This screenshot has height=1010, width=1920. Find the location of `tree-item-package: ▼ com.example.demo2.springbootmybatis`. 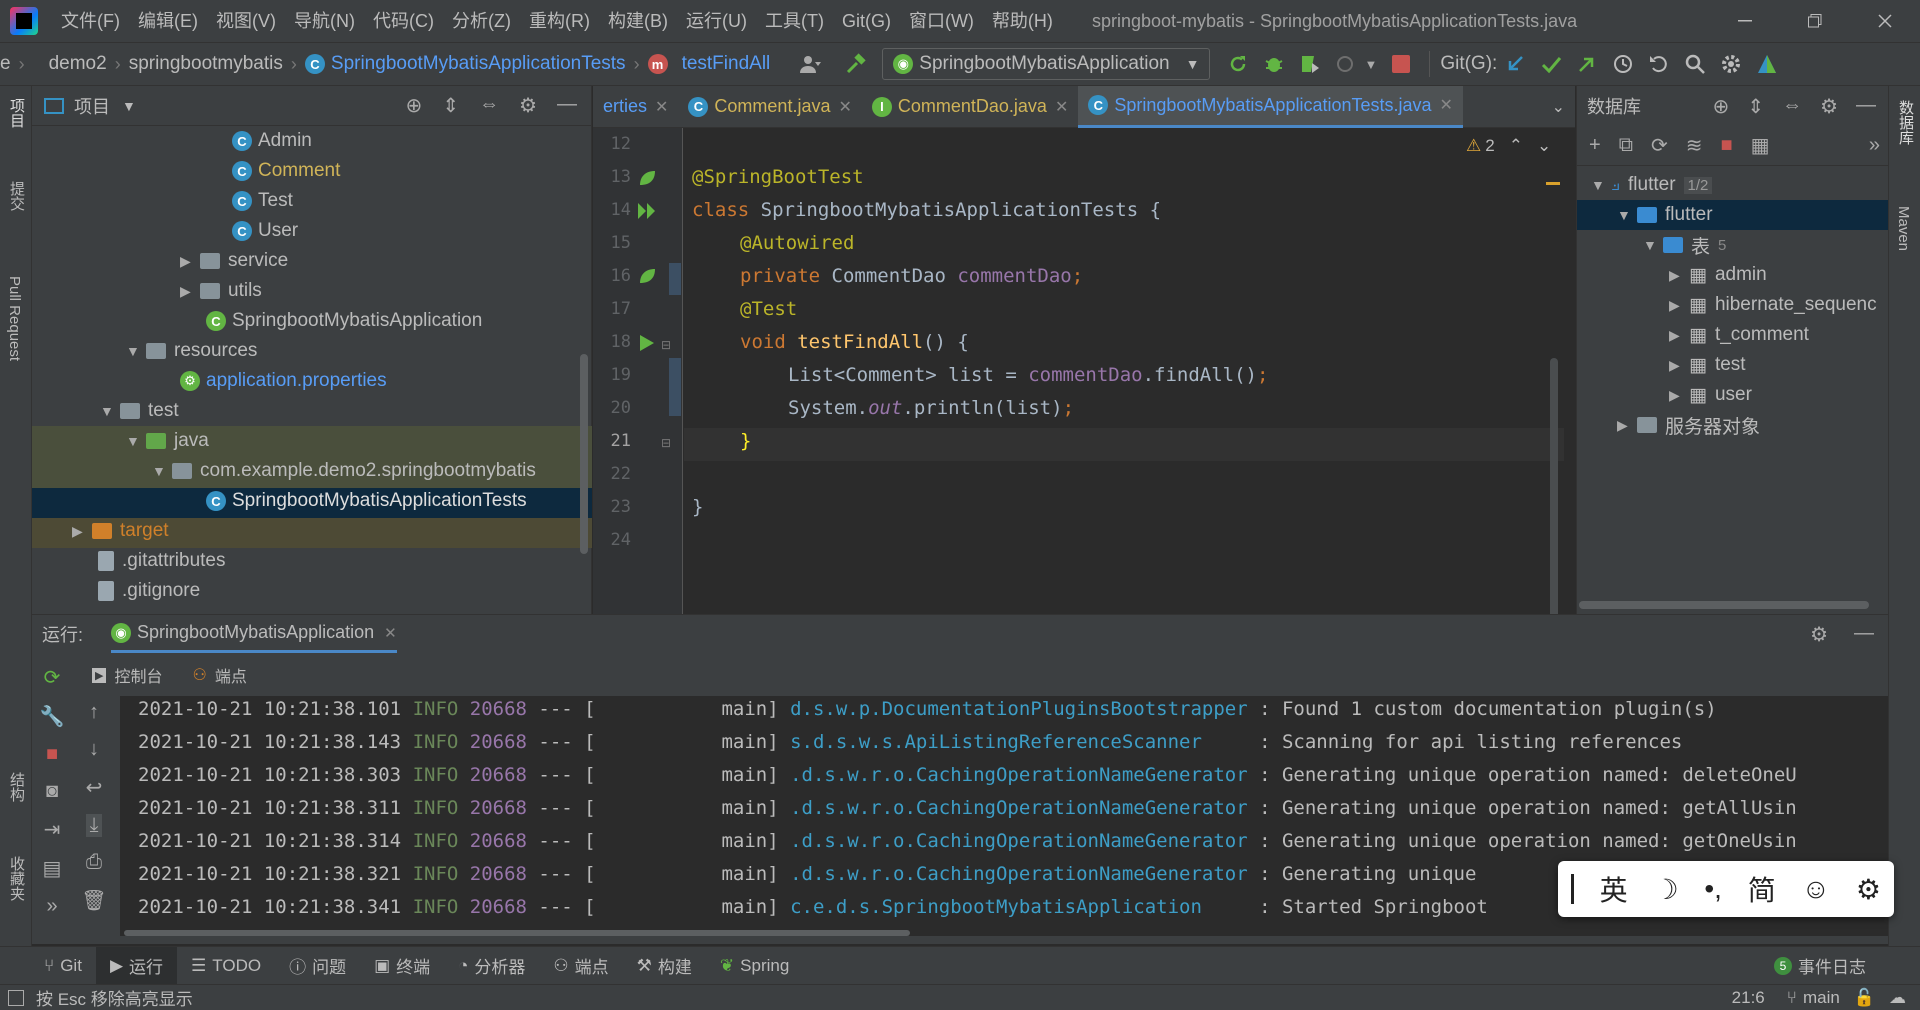

tree-item-package: ▼ com.example.demo2.springbootmybatis is located at coordinates (344, 471).